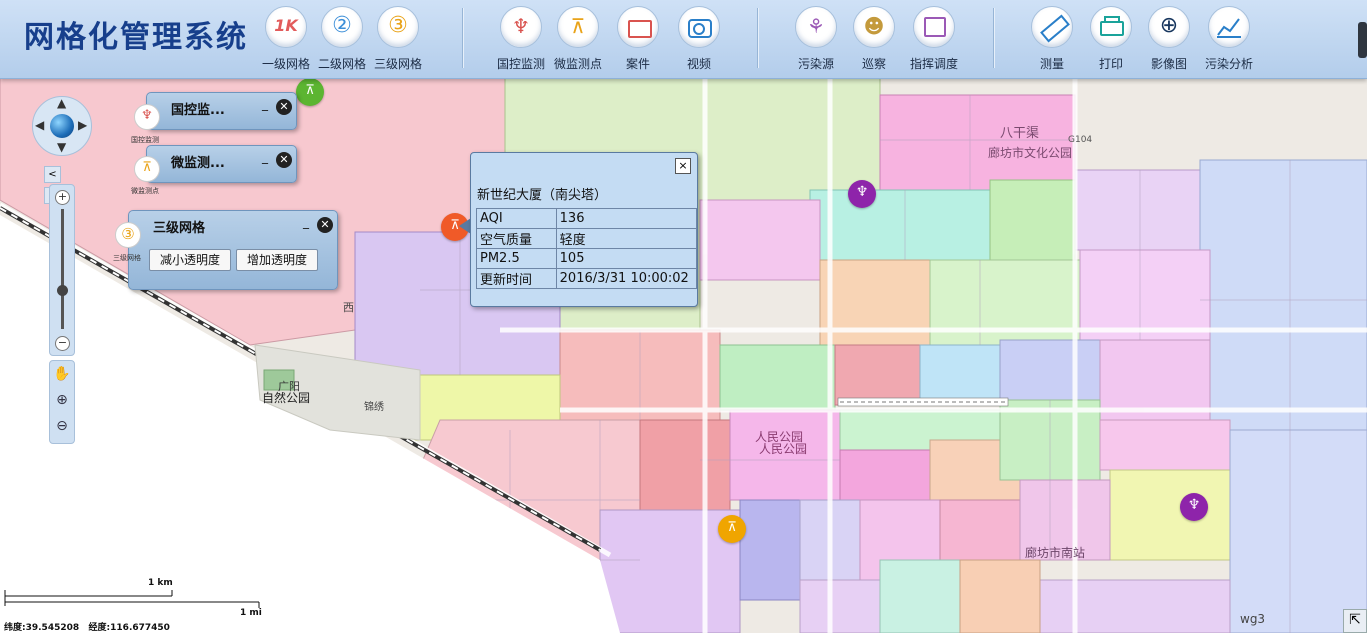 The height and width of the screenshot is (633, 1367). I want to click on tool-print: 打印, so click(1111, 39).